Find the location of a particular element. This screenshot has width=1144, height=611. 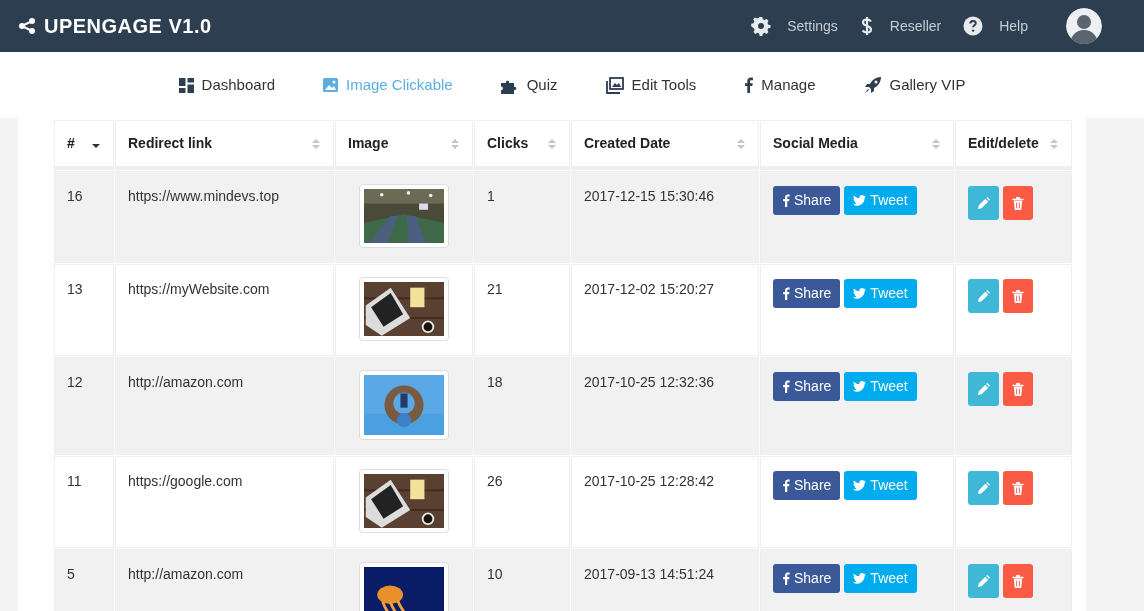

column-header: Created Date is located at coordinates (627, 143).